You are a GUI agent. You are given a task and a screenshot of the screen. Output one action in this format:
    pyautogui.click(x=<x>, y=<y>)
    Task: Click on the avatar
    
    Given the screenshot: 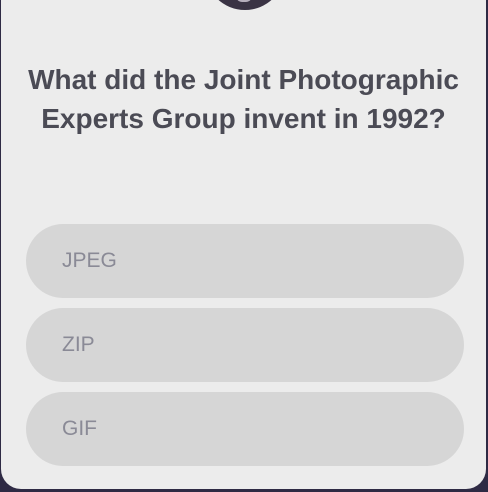 What is the action you would take?
    pyautogui.click(x=245, y=5)
    